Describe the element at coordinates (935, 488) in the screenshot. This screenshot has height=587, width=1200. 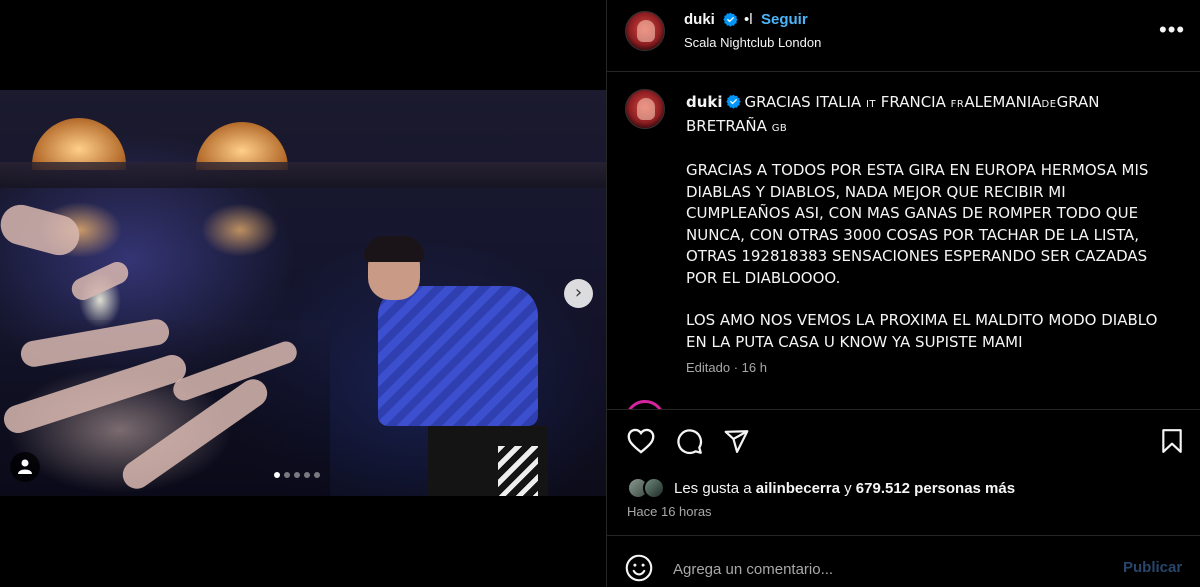
I see `likes-count: 679.512 personas más` at that location.